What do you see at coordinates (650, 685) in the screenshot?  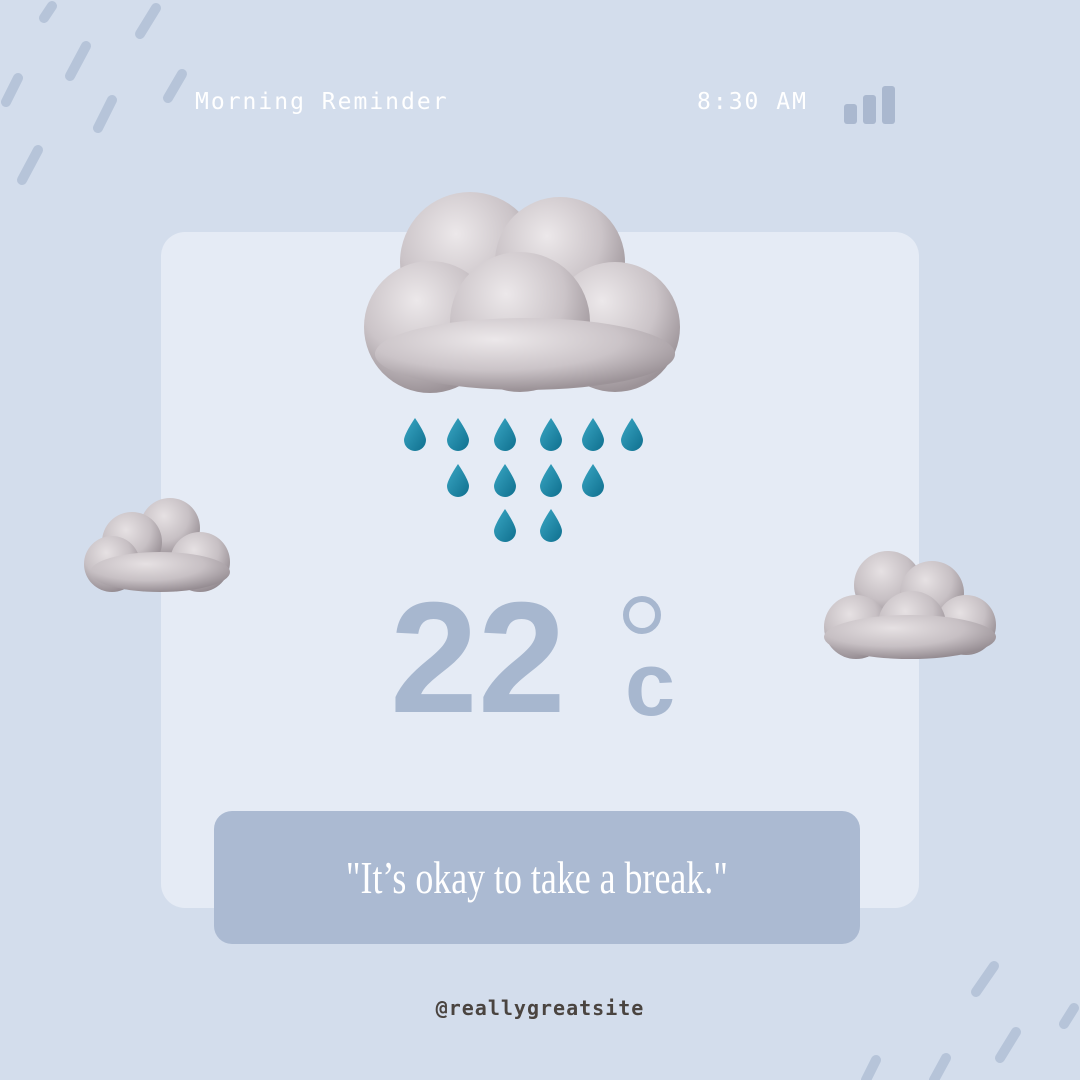 I see `temperature-unit: c` at bounding box center [650, 685].